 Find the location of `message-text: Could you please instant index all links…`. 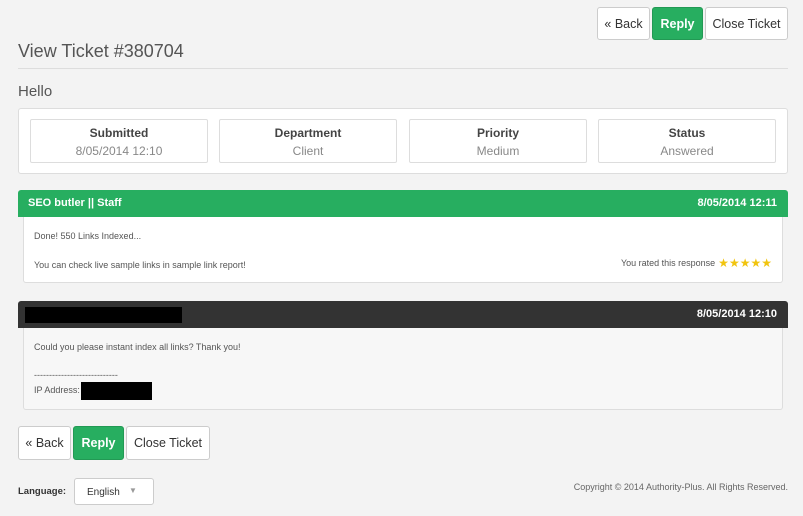

message-text: Could you please instant index all links… is located at coordinates (137, 347).